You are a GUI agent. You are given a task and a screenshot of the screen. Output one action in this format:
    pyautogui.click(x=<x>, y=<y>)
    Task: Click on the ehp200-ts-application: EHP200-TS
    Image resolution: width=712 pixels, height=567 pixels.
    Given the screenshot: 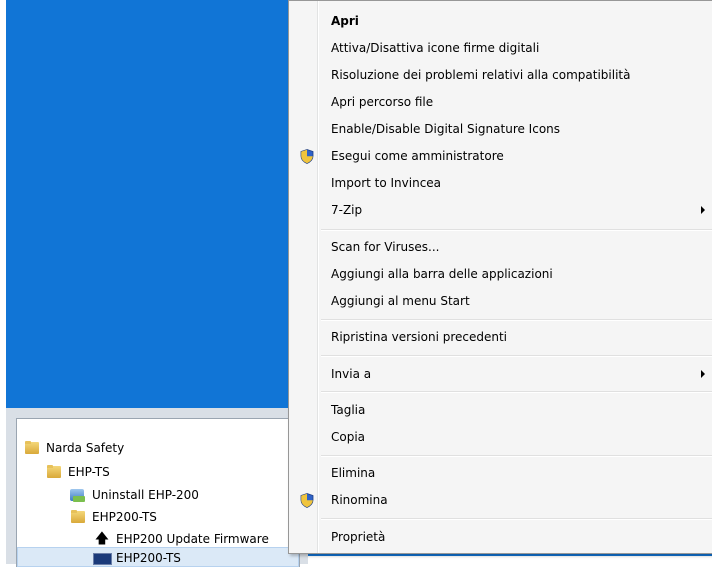 What is the action you would take?
    pyautogui.click(x=137, y=558)
    